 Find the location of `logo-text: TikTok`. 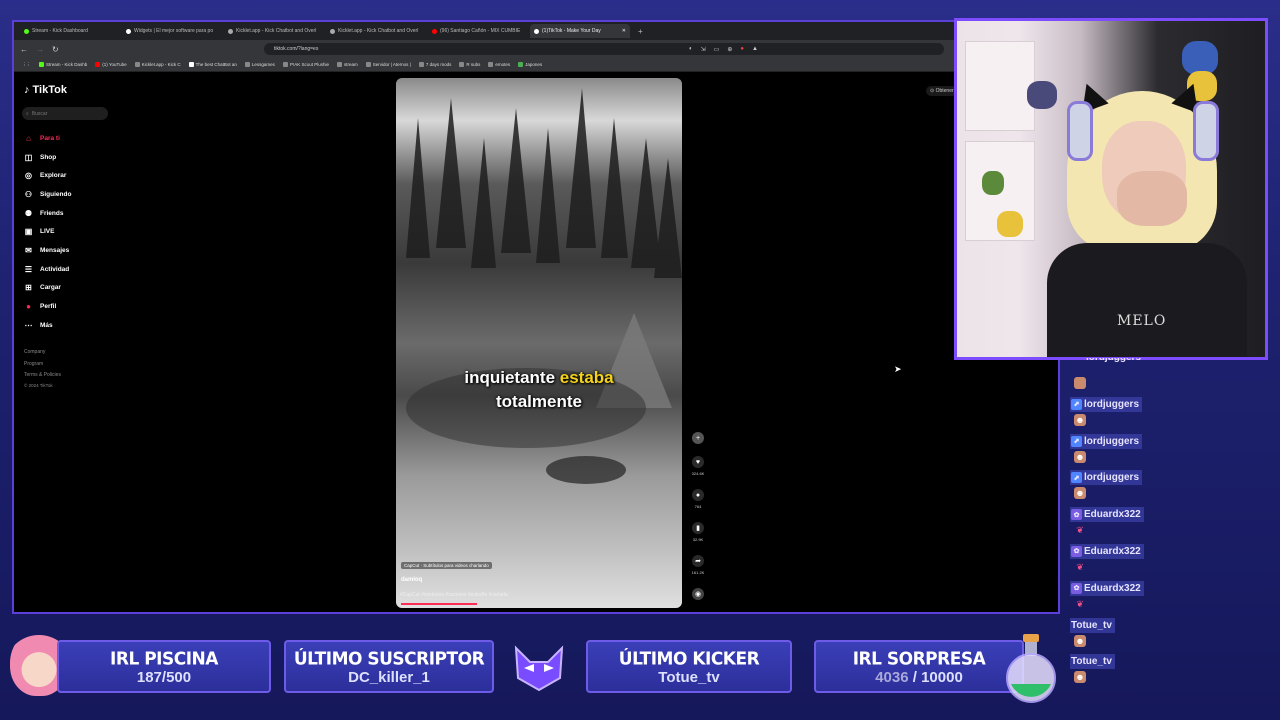

logo-text: TikTok is located at coordinates (49, 90).